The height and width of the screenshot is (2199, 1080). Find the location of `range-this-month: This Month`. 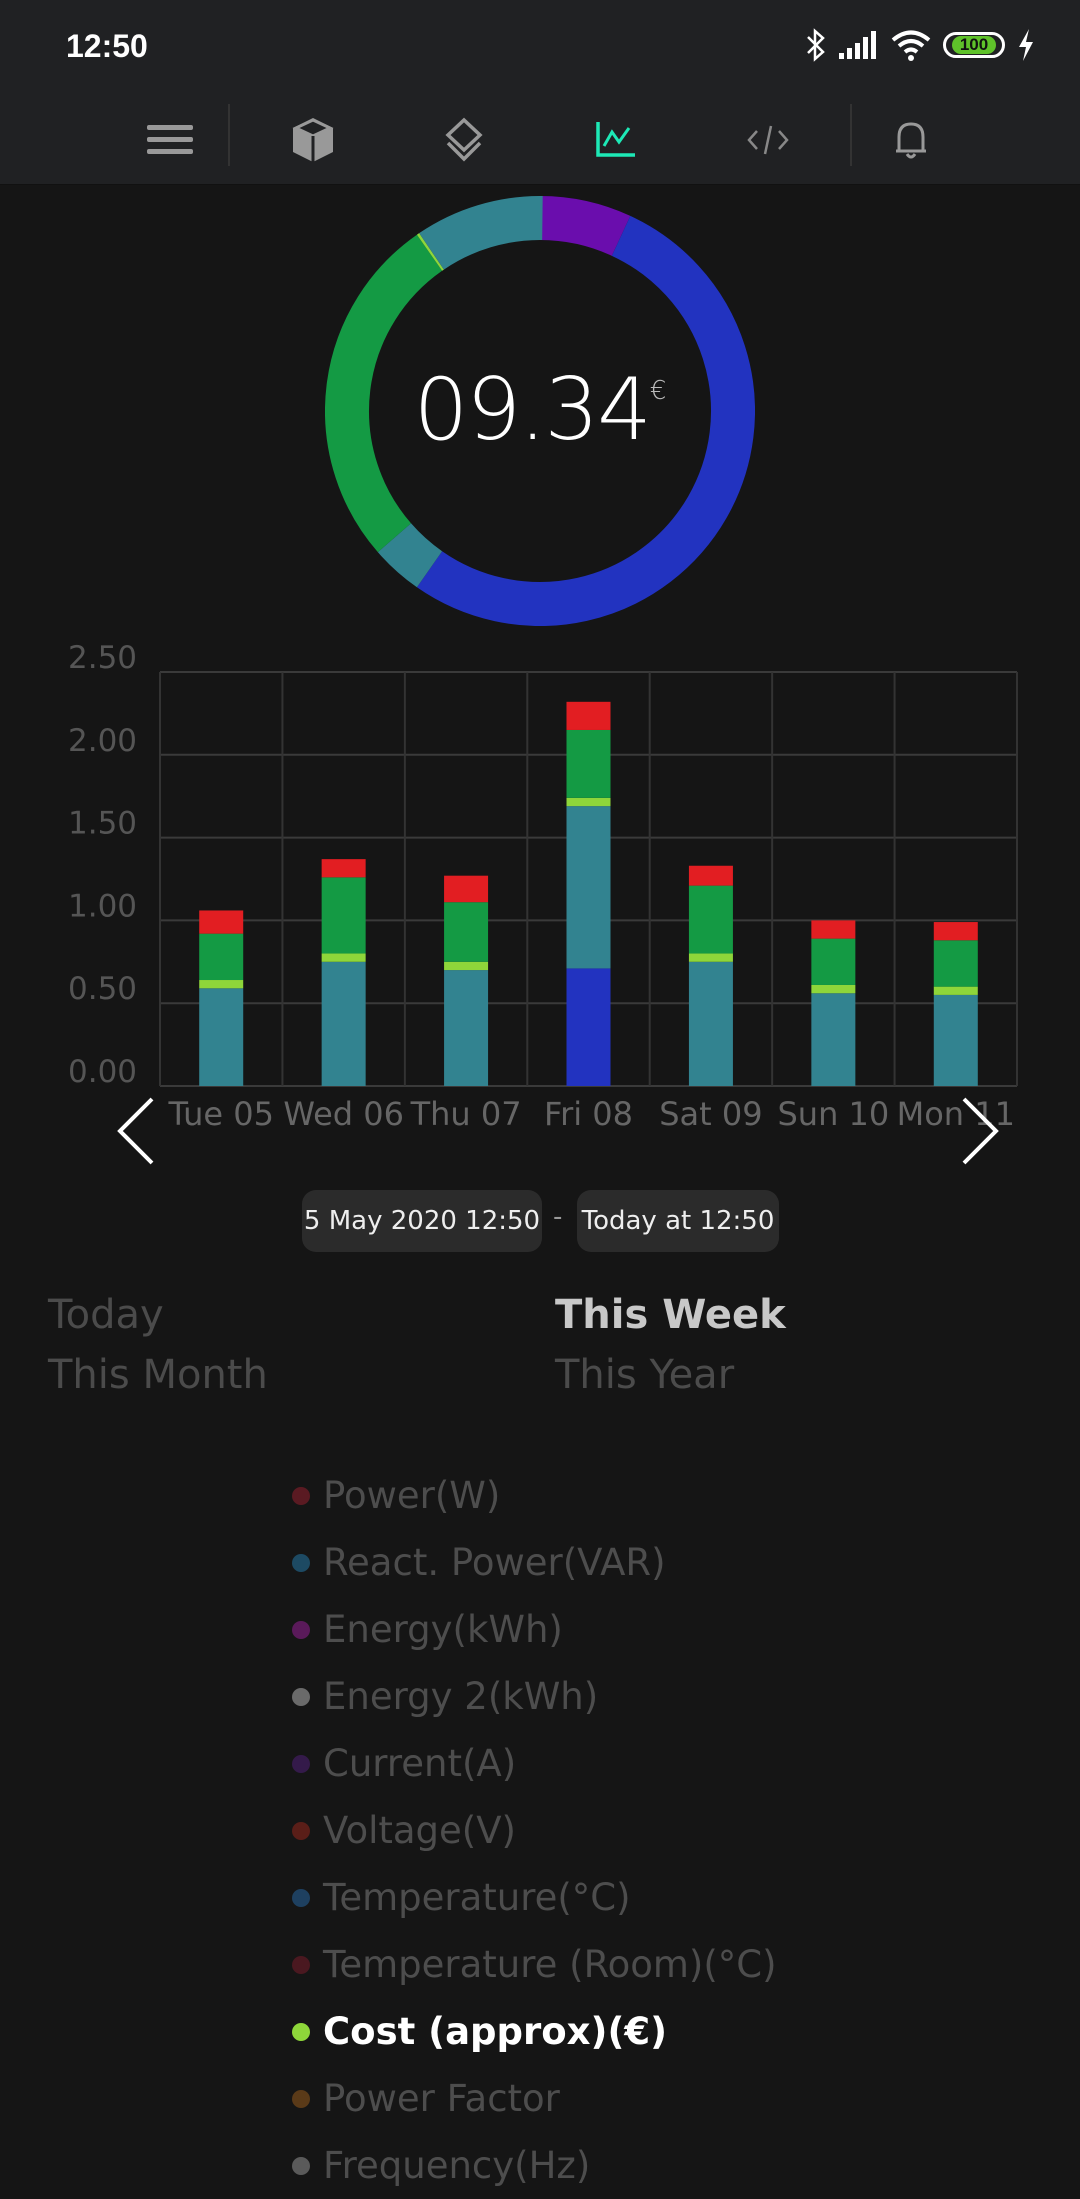

range-this-month: This Month is located at coordinates (158, 1375).